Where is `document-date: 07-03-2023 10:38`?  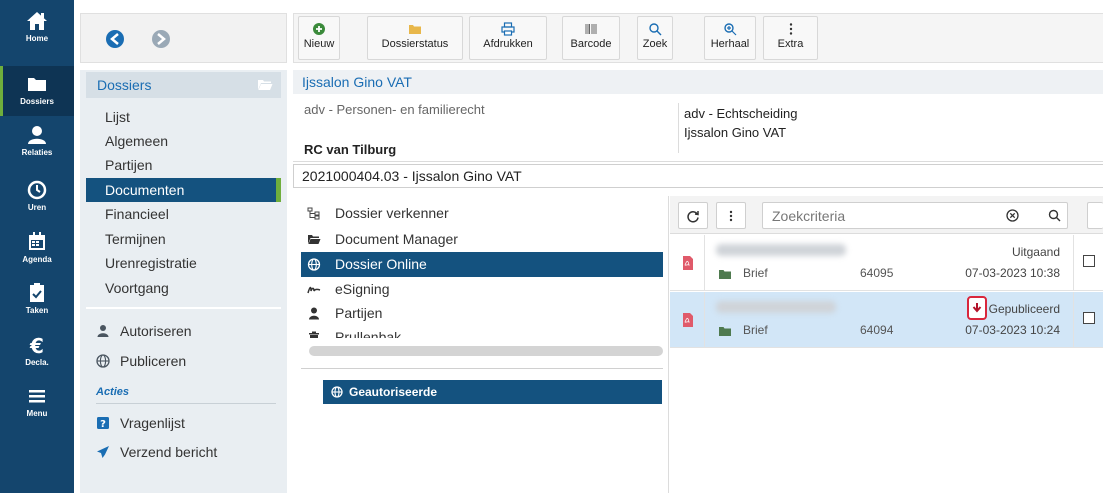 document-date: 07-03-2023 10:38 is located at coordinates (1012, 273).